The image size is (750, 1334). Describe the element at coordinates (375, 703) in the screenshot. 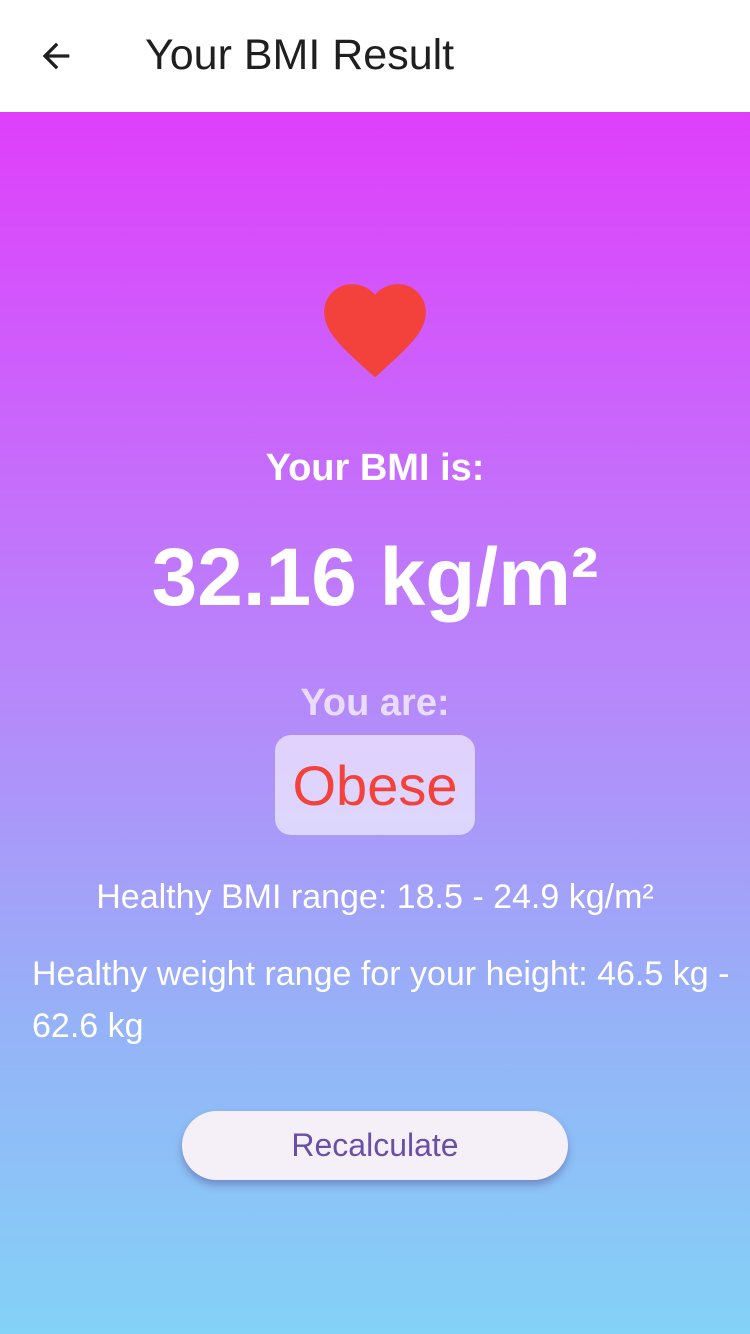

I see `you-are-label: You are:` at that location.